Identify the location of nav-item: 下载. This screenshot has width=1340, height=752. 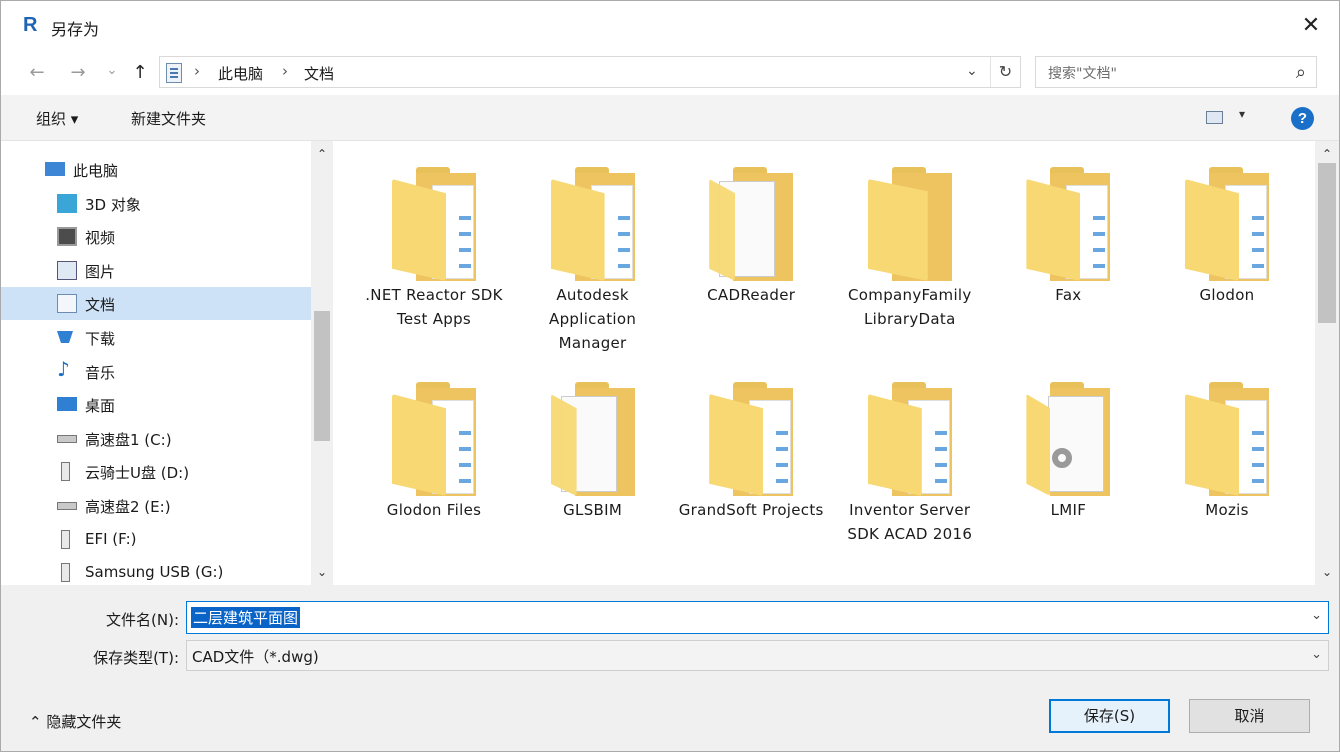
(156, 337).